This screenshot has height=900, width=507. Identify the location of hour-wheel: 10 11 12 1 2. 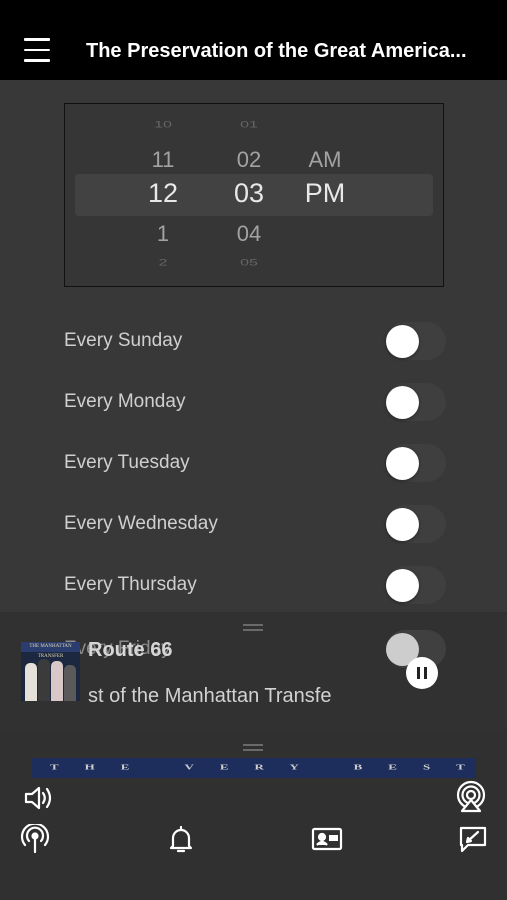
(163, 195).